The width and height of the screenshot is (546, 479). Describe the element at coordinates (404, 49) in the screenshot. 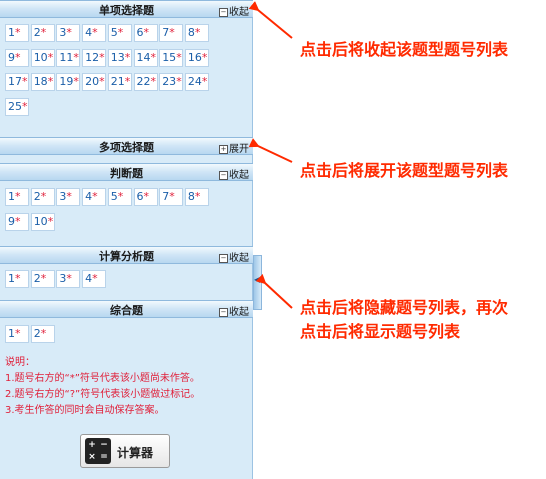

I see `annotation-collapse: 点击后将收起该题型题号列表` at that location.